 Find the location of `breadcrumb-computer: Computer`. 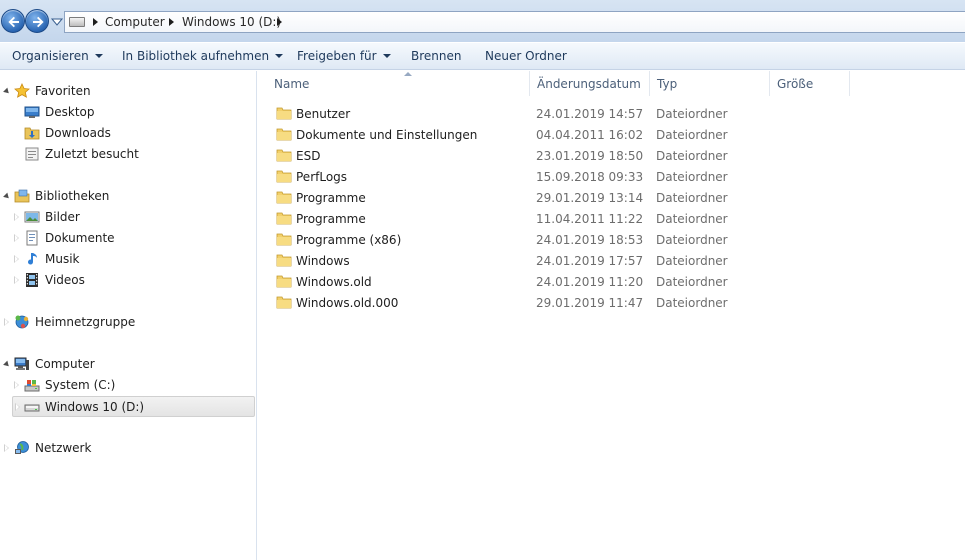

breadcrumb-computer: Computer is located at coordinates (135, 22).